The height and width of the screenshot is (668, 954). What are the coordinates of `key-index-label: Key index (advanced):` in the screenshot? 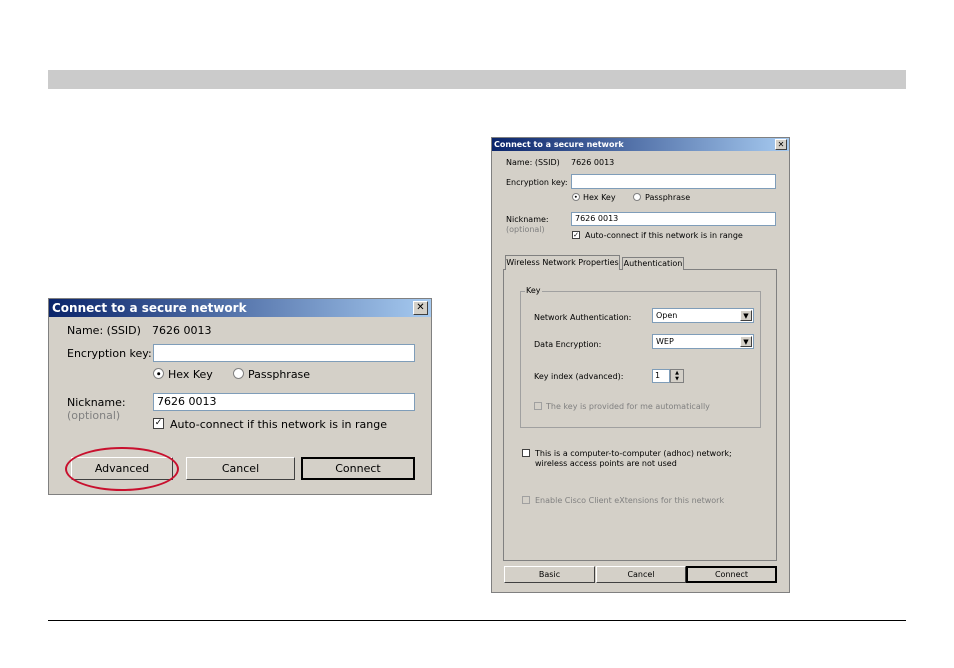 It's located at (579, 376).